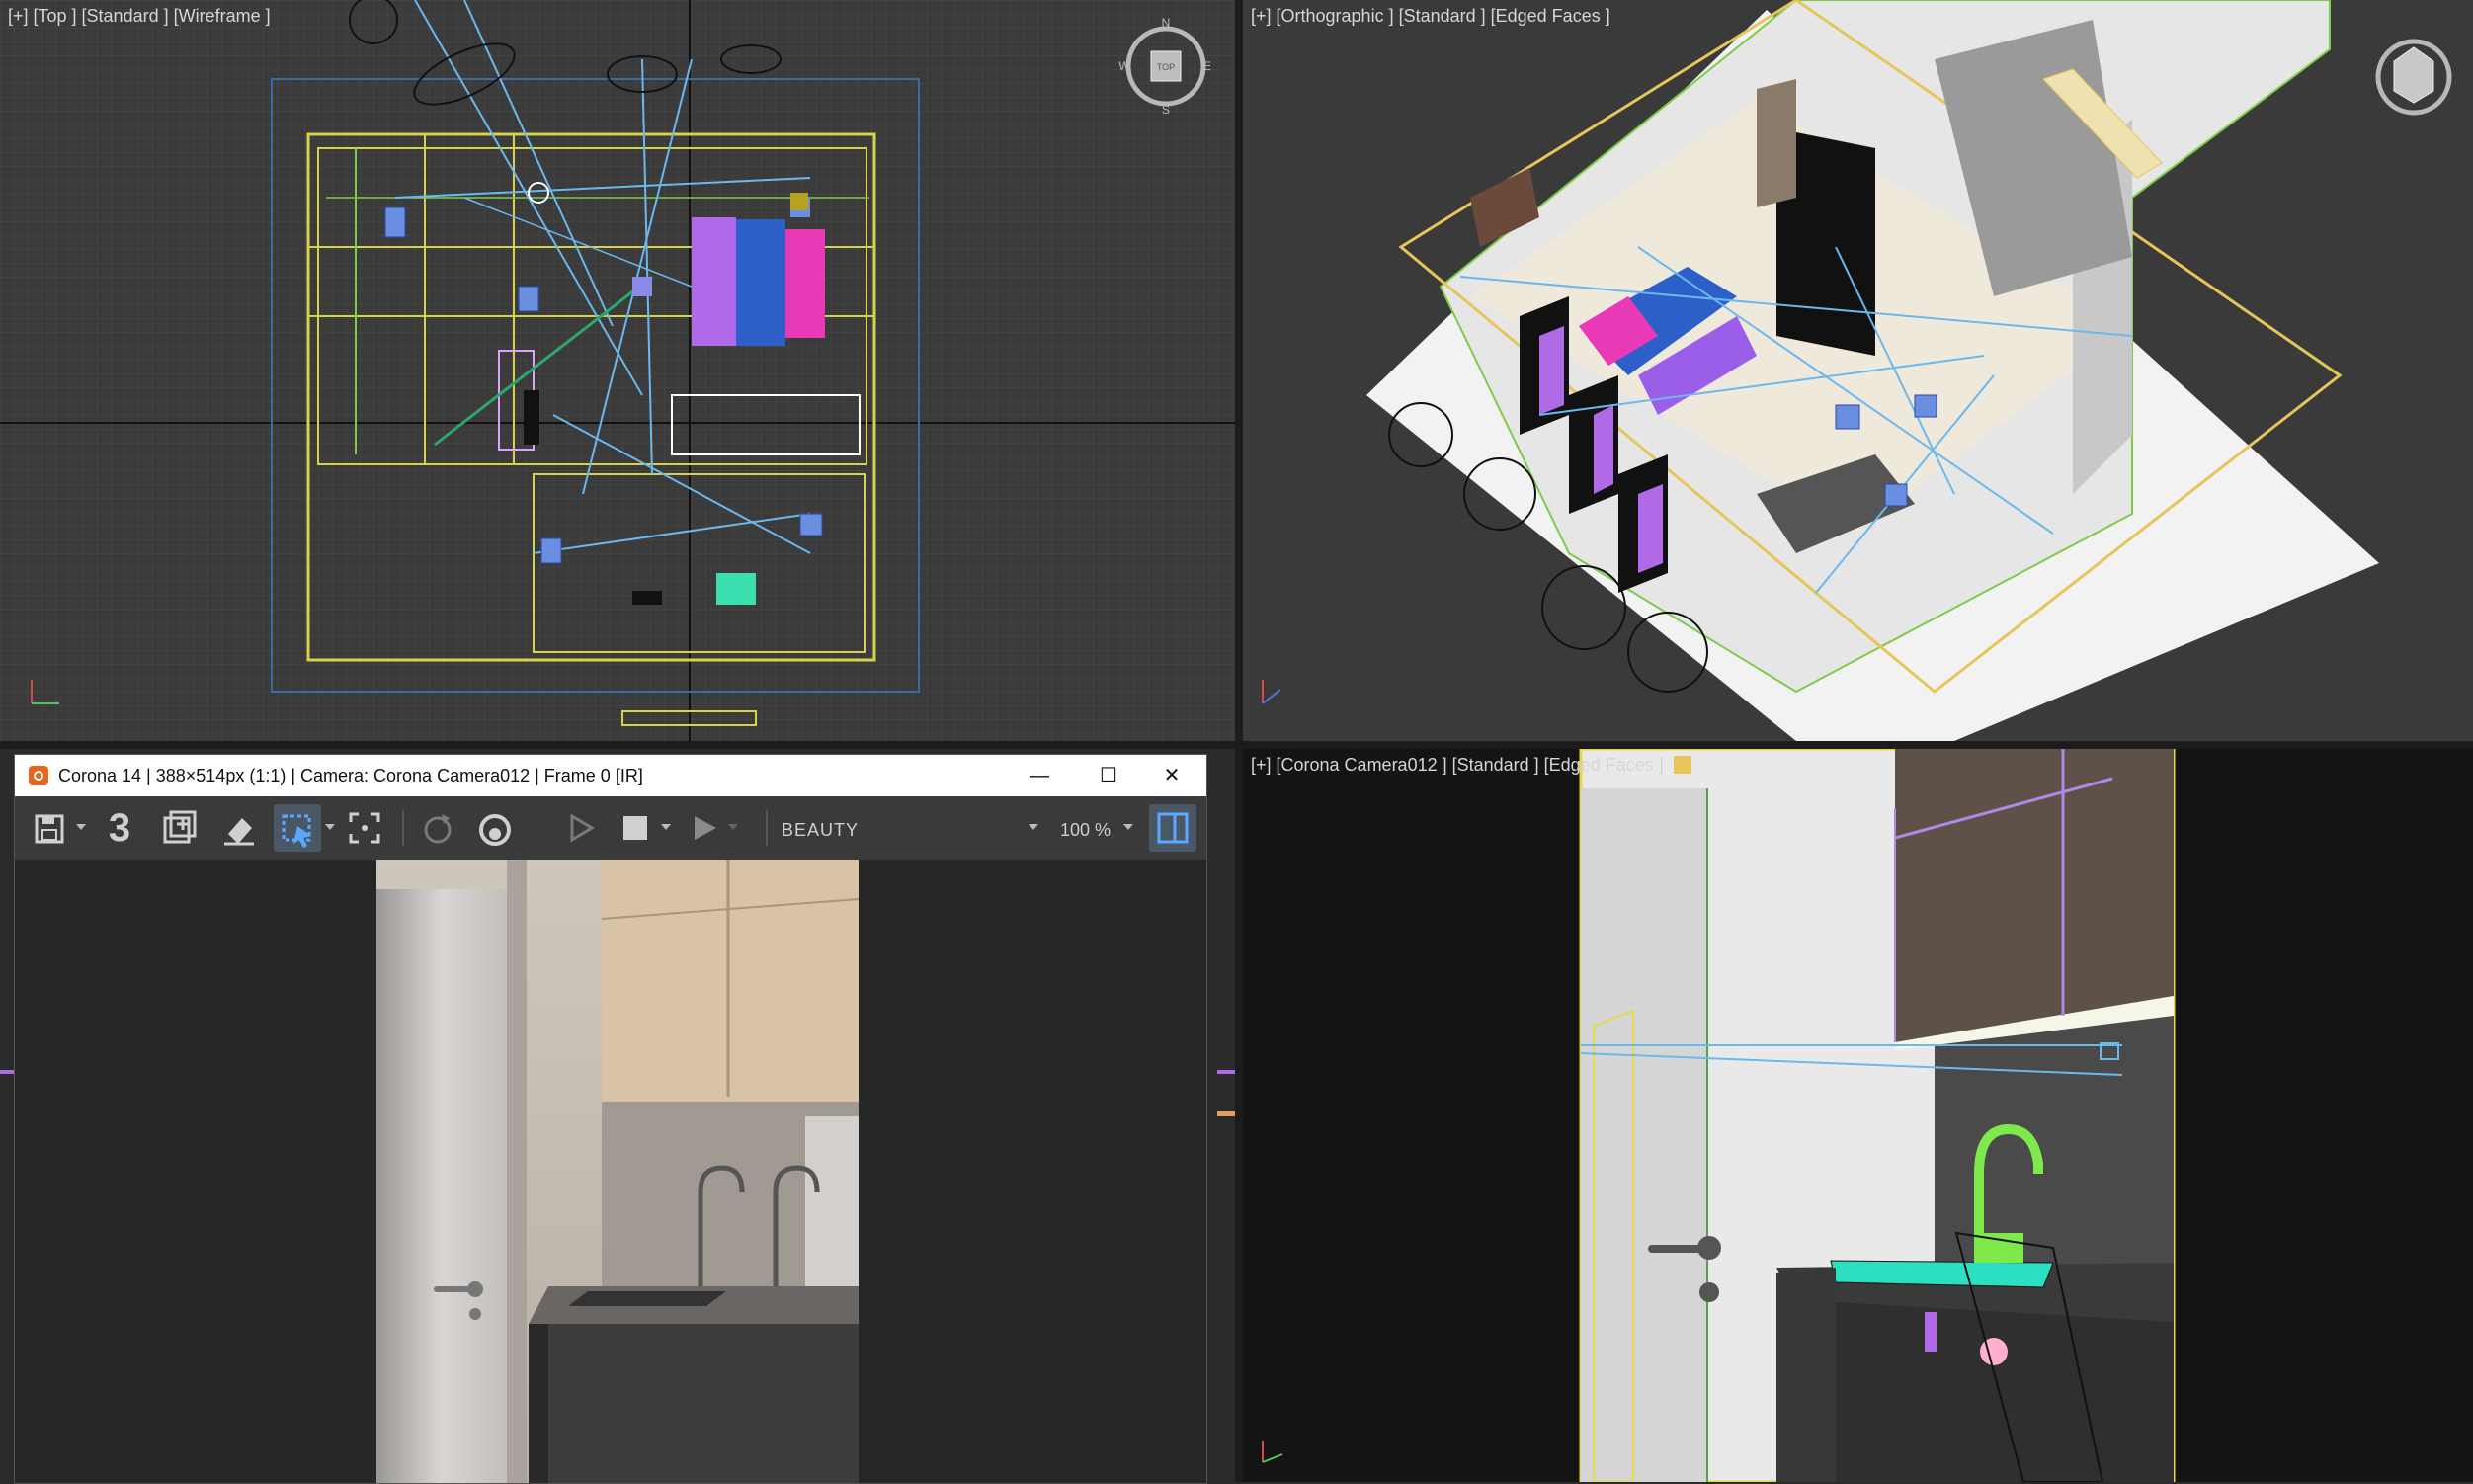 The image size is (2473, 1484). What do you see at coordinates (666, 827) in the screenshot?
I see `stop-dropdown-caret` at bounding box center [666, 827].